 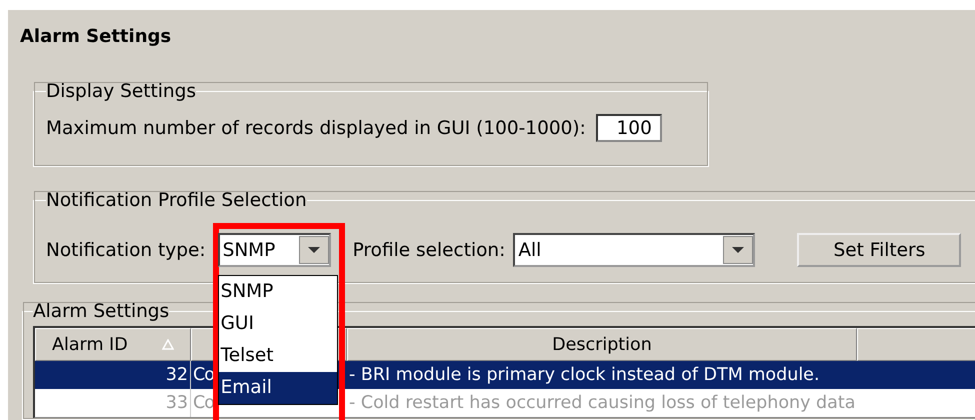 I want to click on table-cell: 32, so click(x=113, y=375).